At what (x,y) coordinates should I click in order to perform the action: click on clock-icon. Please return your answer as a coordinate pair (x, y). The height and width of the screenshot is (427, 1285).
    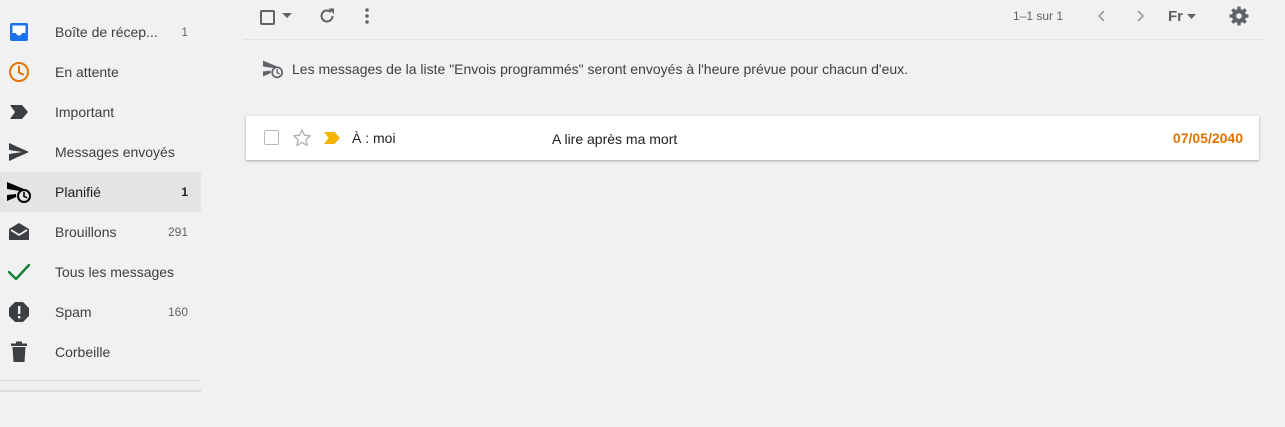
    Looking at the image, I should click on (19, 72).